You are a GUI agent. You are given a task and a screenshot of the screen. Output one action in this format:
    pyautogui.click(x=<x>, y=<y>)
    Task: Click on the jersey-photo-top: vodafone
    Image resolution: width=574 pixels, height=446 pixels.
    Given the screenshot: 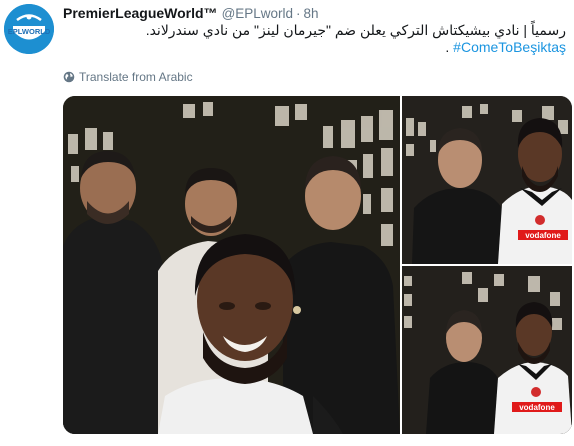 What is the action you would take?
    pyautogui.click(x=487, y=180)
    